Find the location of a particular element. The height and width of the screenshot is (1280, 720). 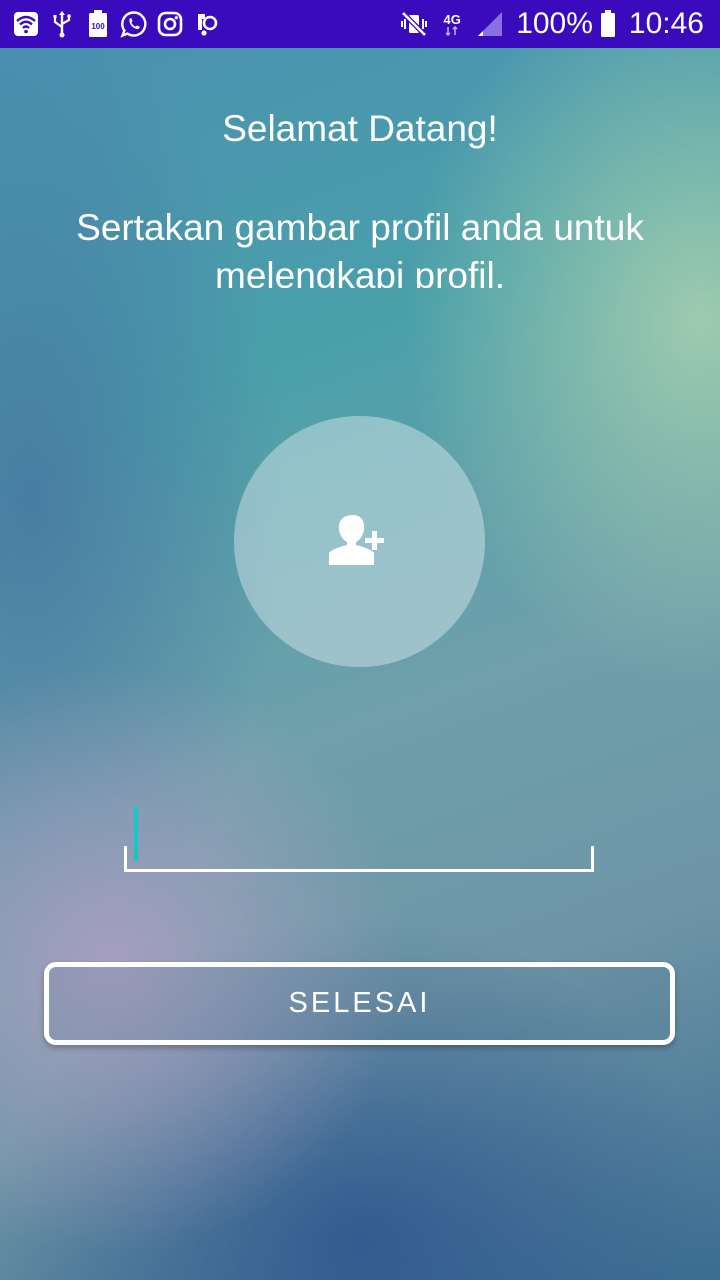

battery-saver-label: 100 is located at coordinates (98, 26).